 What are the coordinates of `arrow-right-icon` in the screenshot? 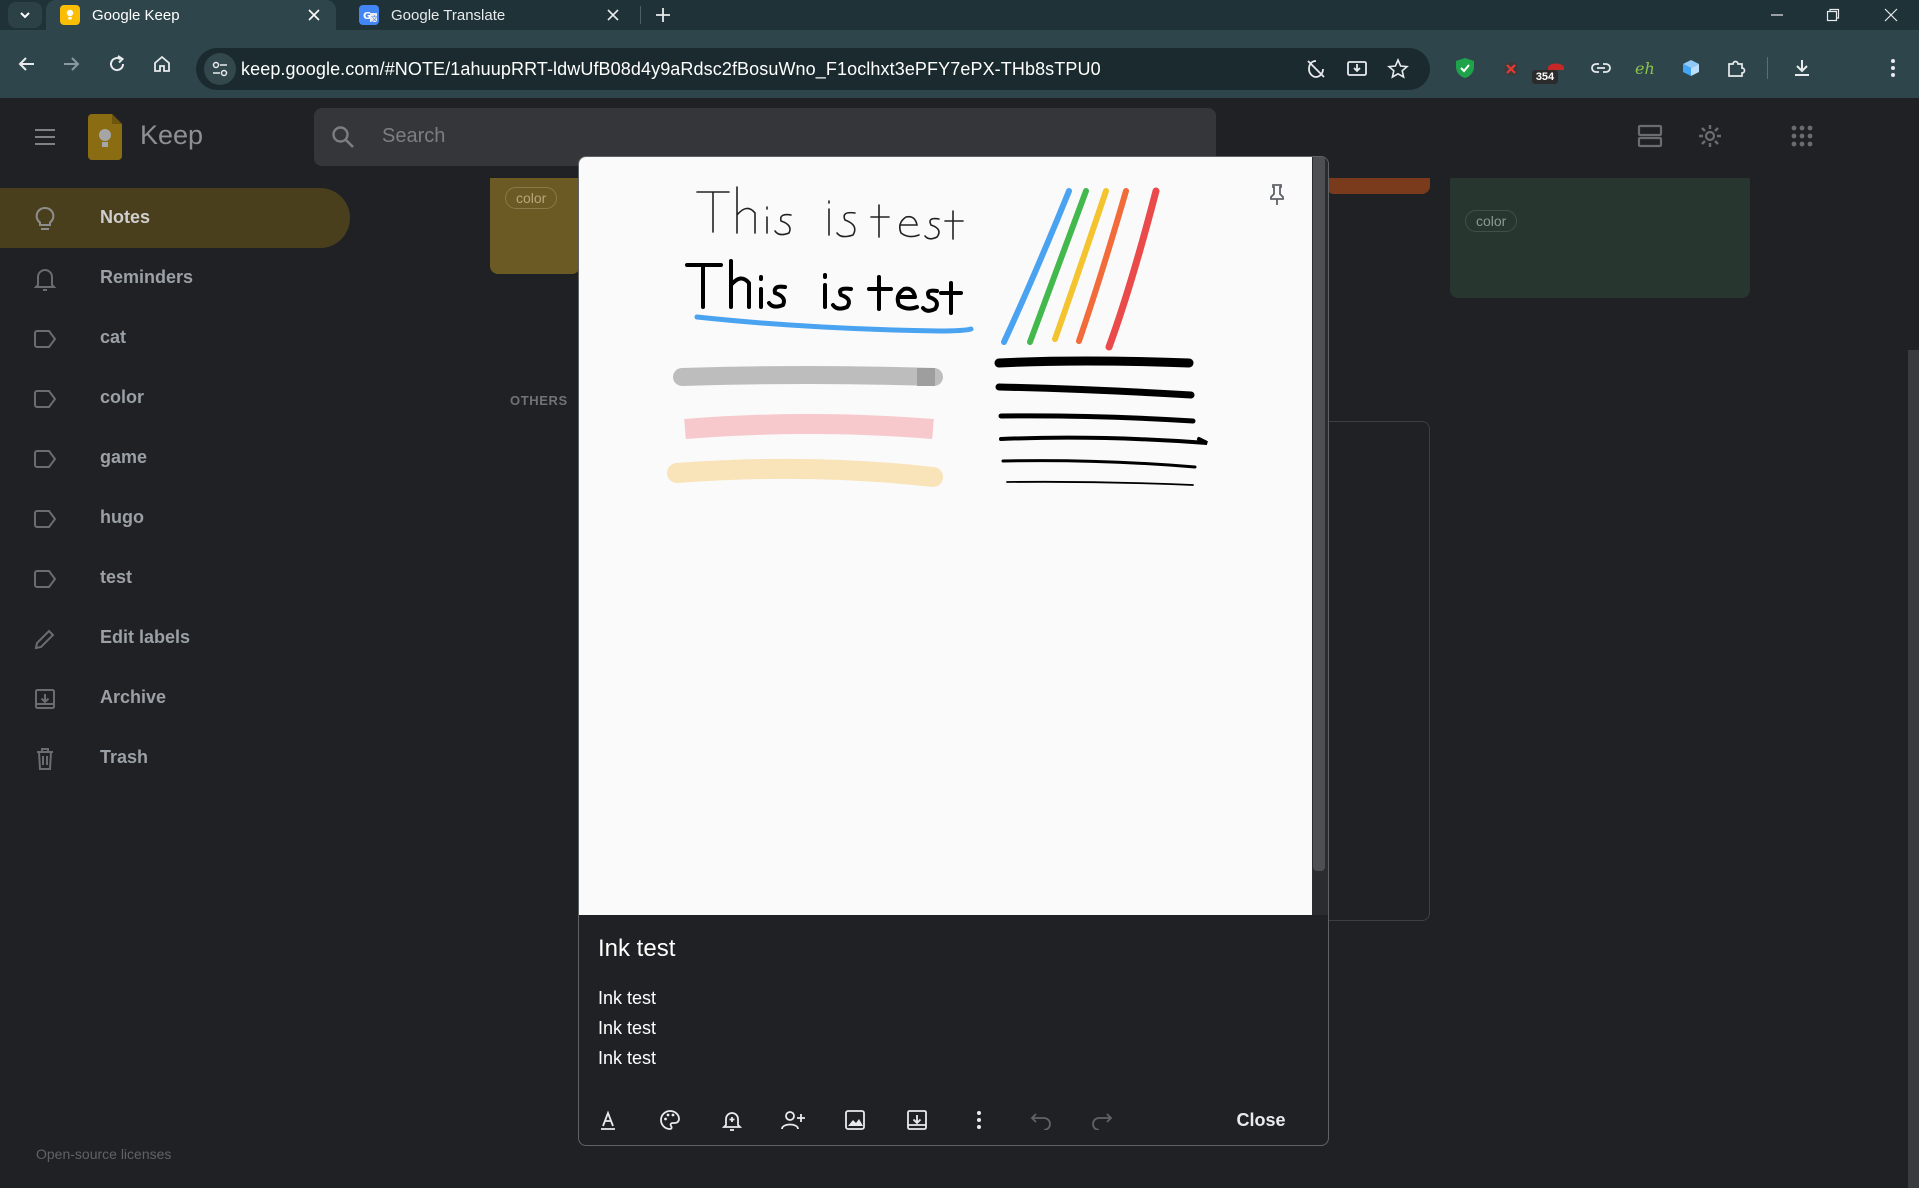 It's located at (71, 64).